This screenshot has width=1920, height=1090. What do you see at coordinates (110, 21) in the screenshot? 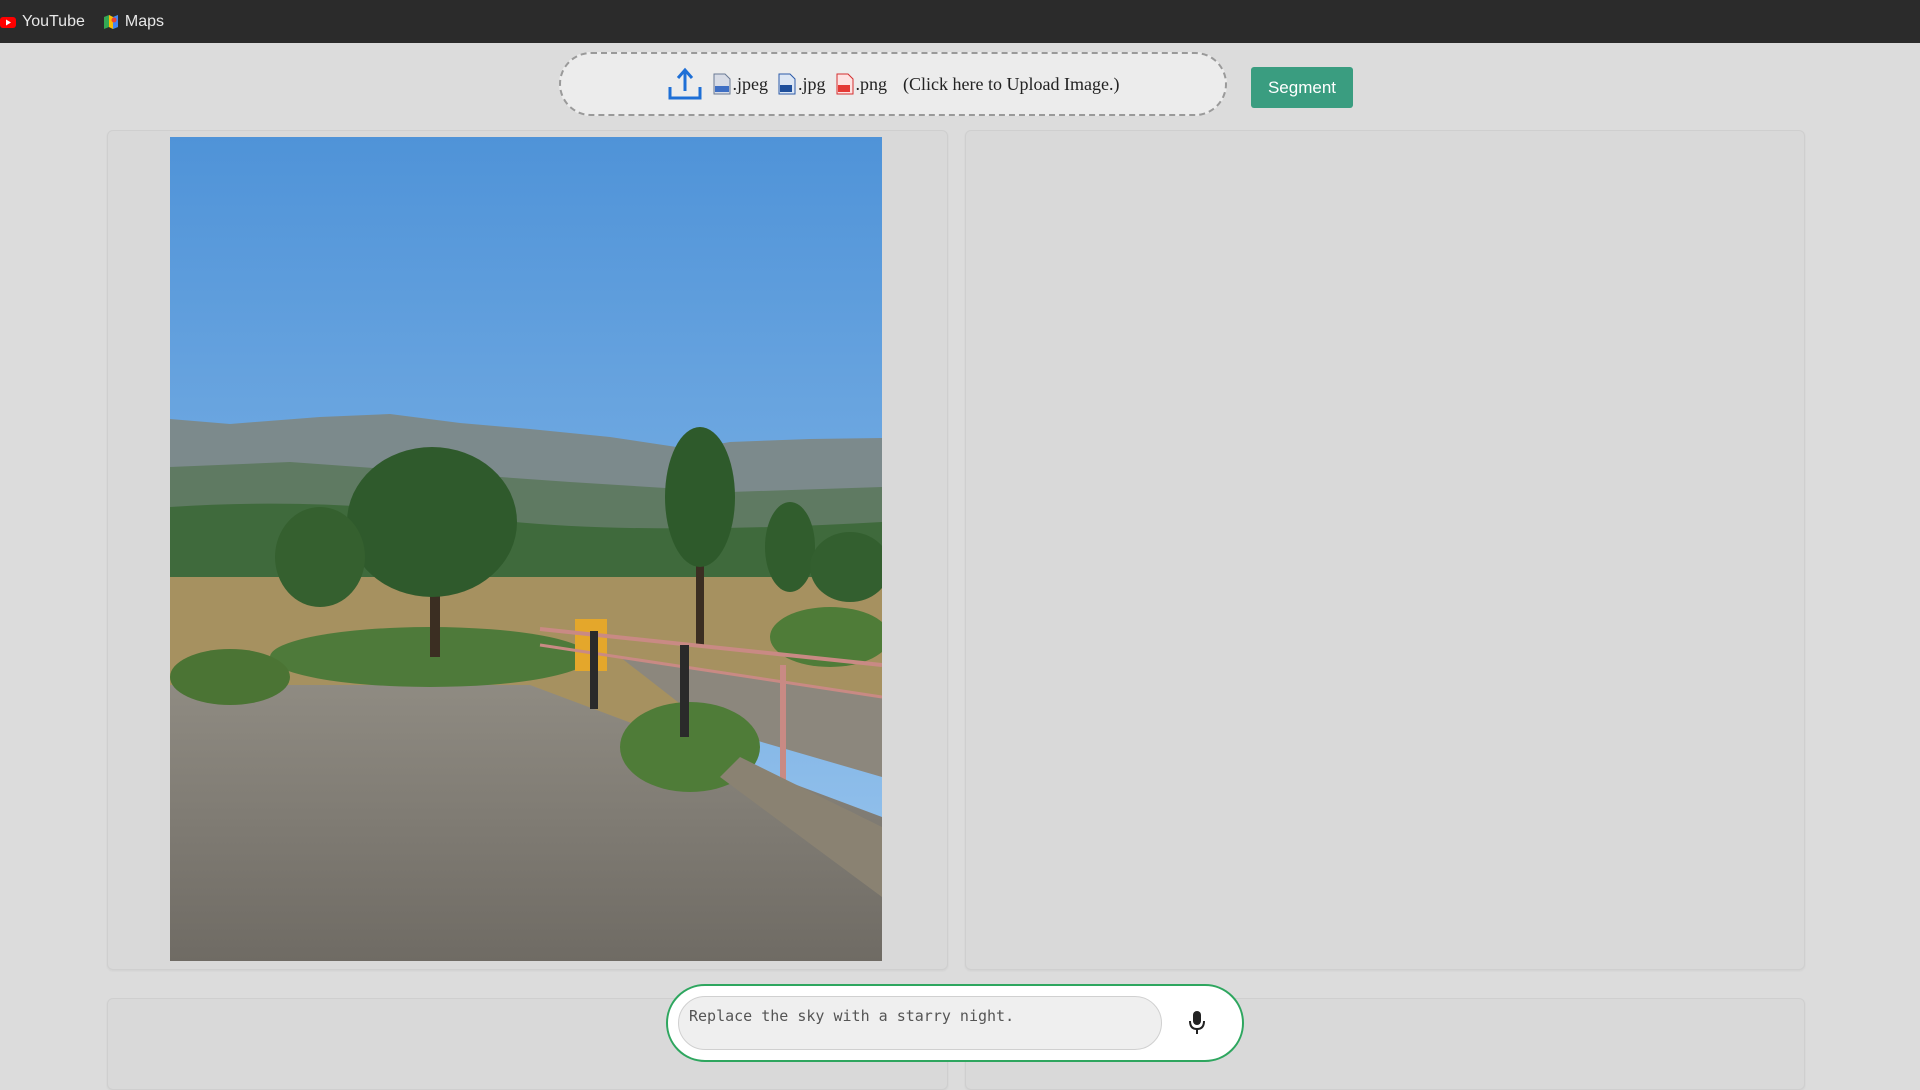
I see `maps-icon` at bounding box center [110, 21].